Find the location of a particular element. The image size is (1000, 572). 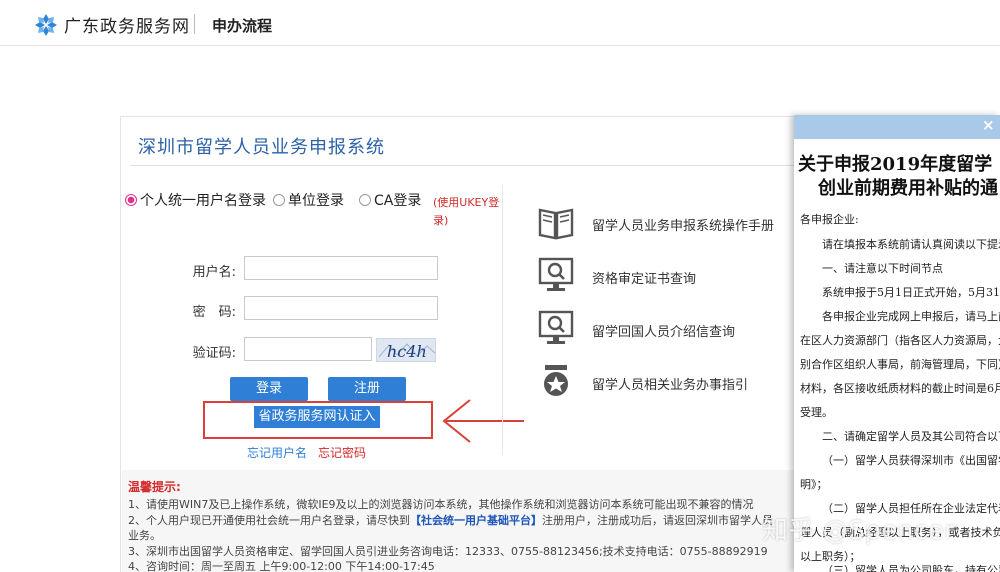

captcha-text: hc4h is located at coordinates (407, 351).